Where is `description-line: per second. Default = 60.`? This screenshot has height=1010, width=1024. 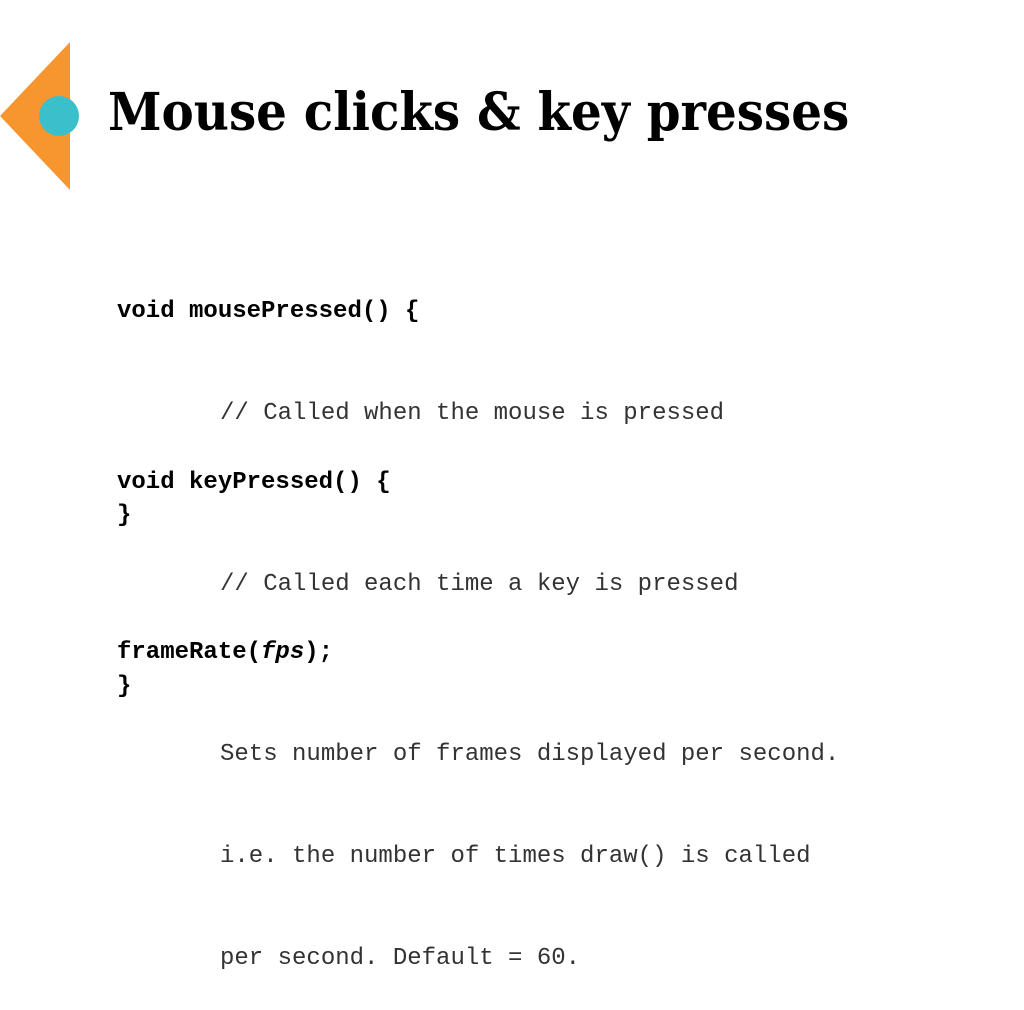
description-line: per second. Default = 60. is located at coordinates (400, 958).